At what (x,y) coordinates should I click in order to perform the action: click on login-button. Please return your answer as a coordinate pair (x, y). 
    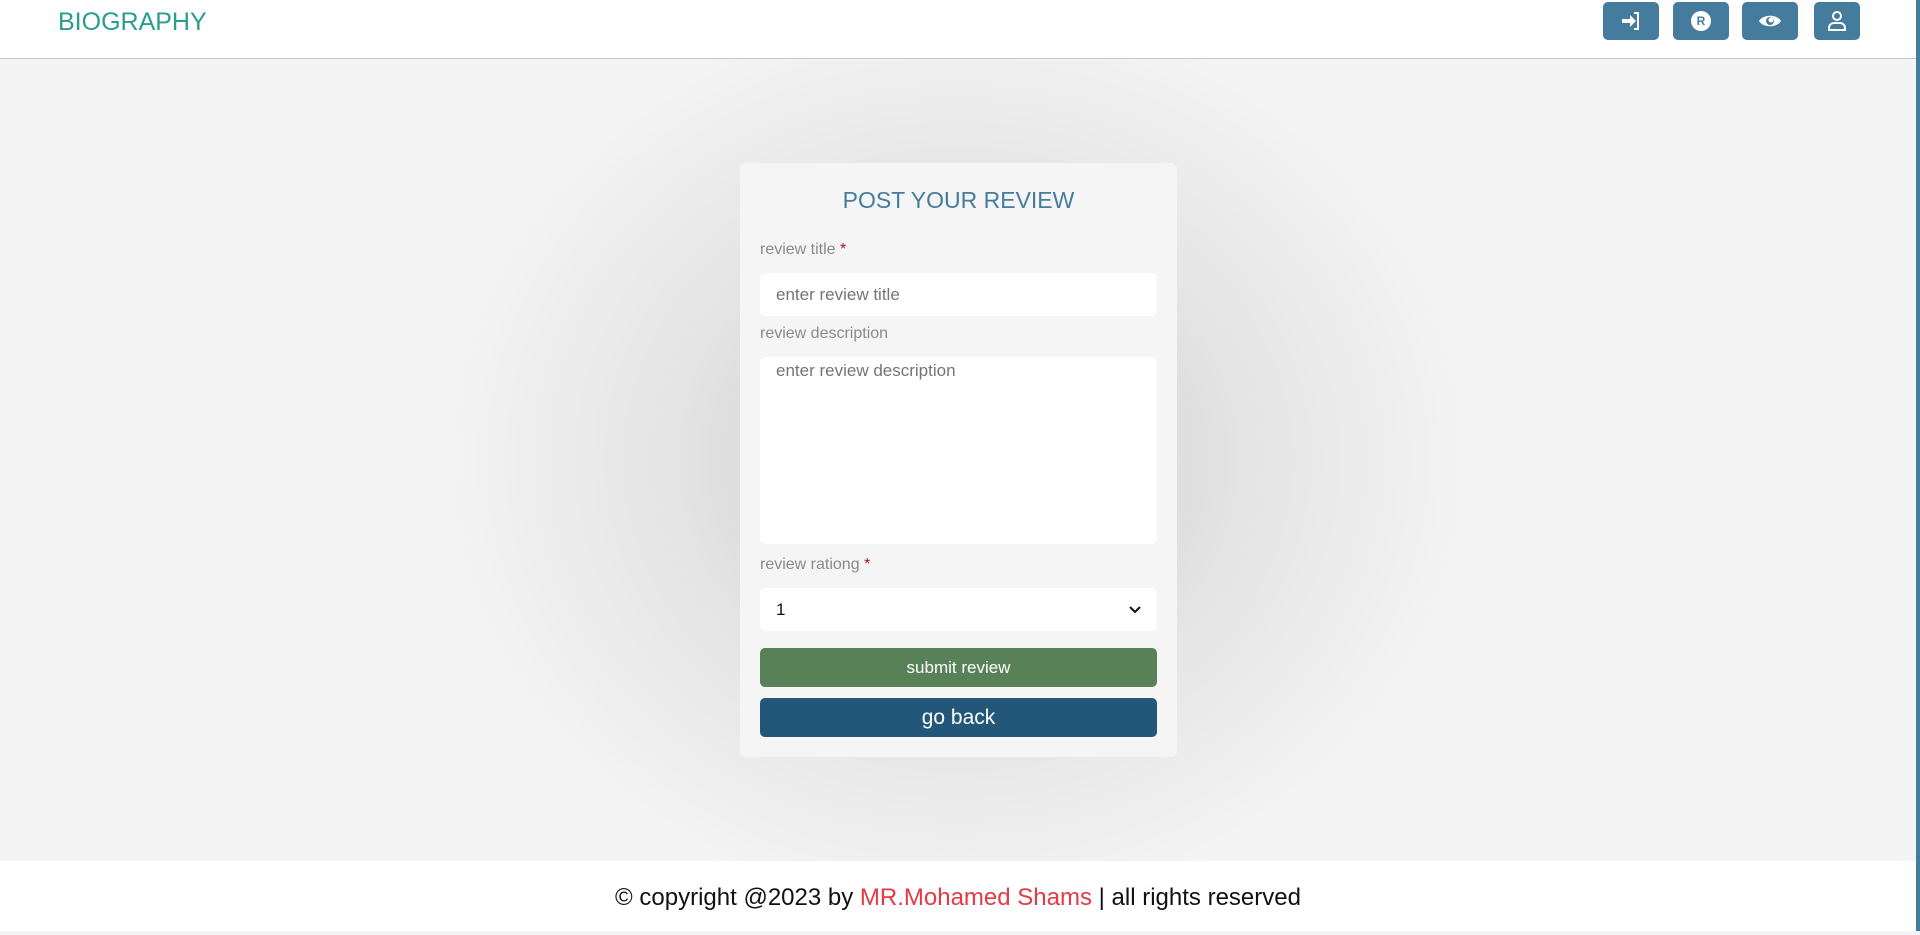
    Looking at the image, I should click on (1631, 21).